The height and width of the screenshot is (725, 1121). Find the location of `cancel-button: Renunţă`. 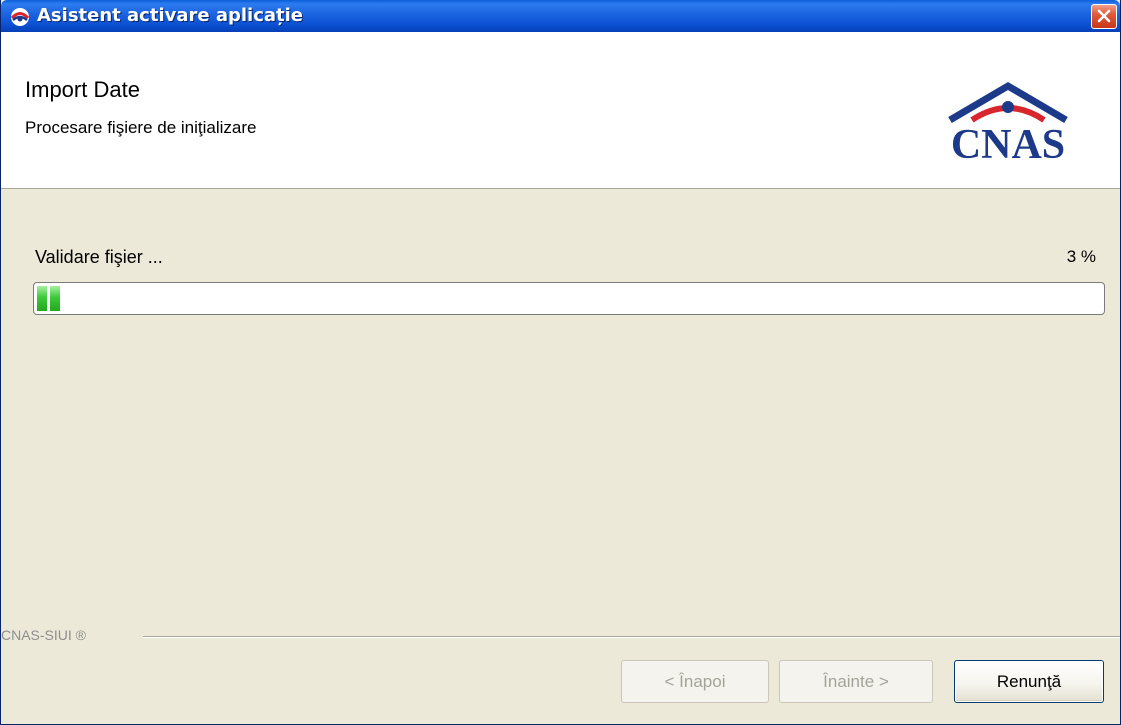

cancel-button: Renunţă is located at coordinates (1029, 681).